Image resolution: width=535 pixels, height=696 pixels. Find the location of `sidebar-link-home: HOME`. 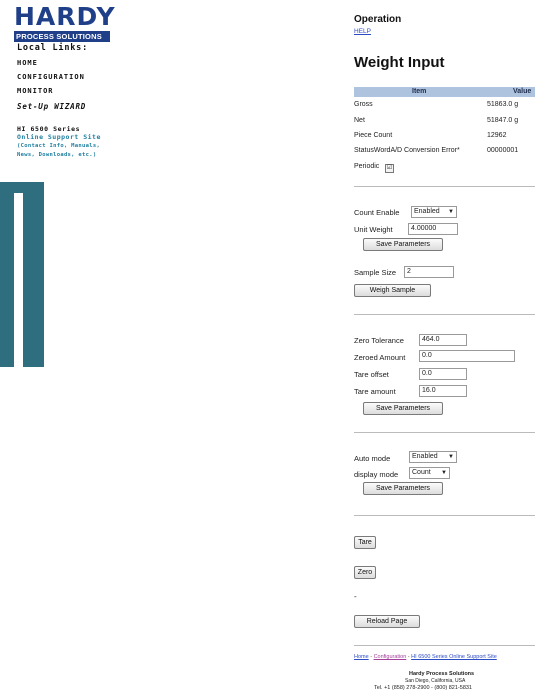

sidebar-link-home: HOME is located at coordinates (27, 63).